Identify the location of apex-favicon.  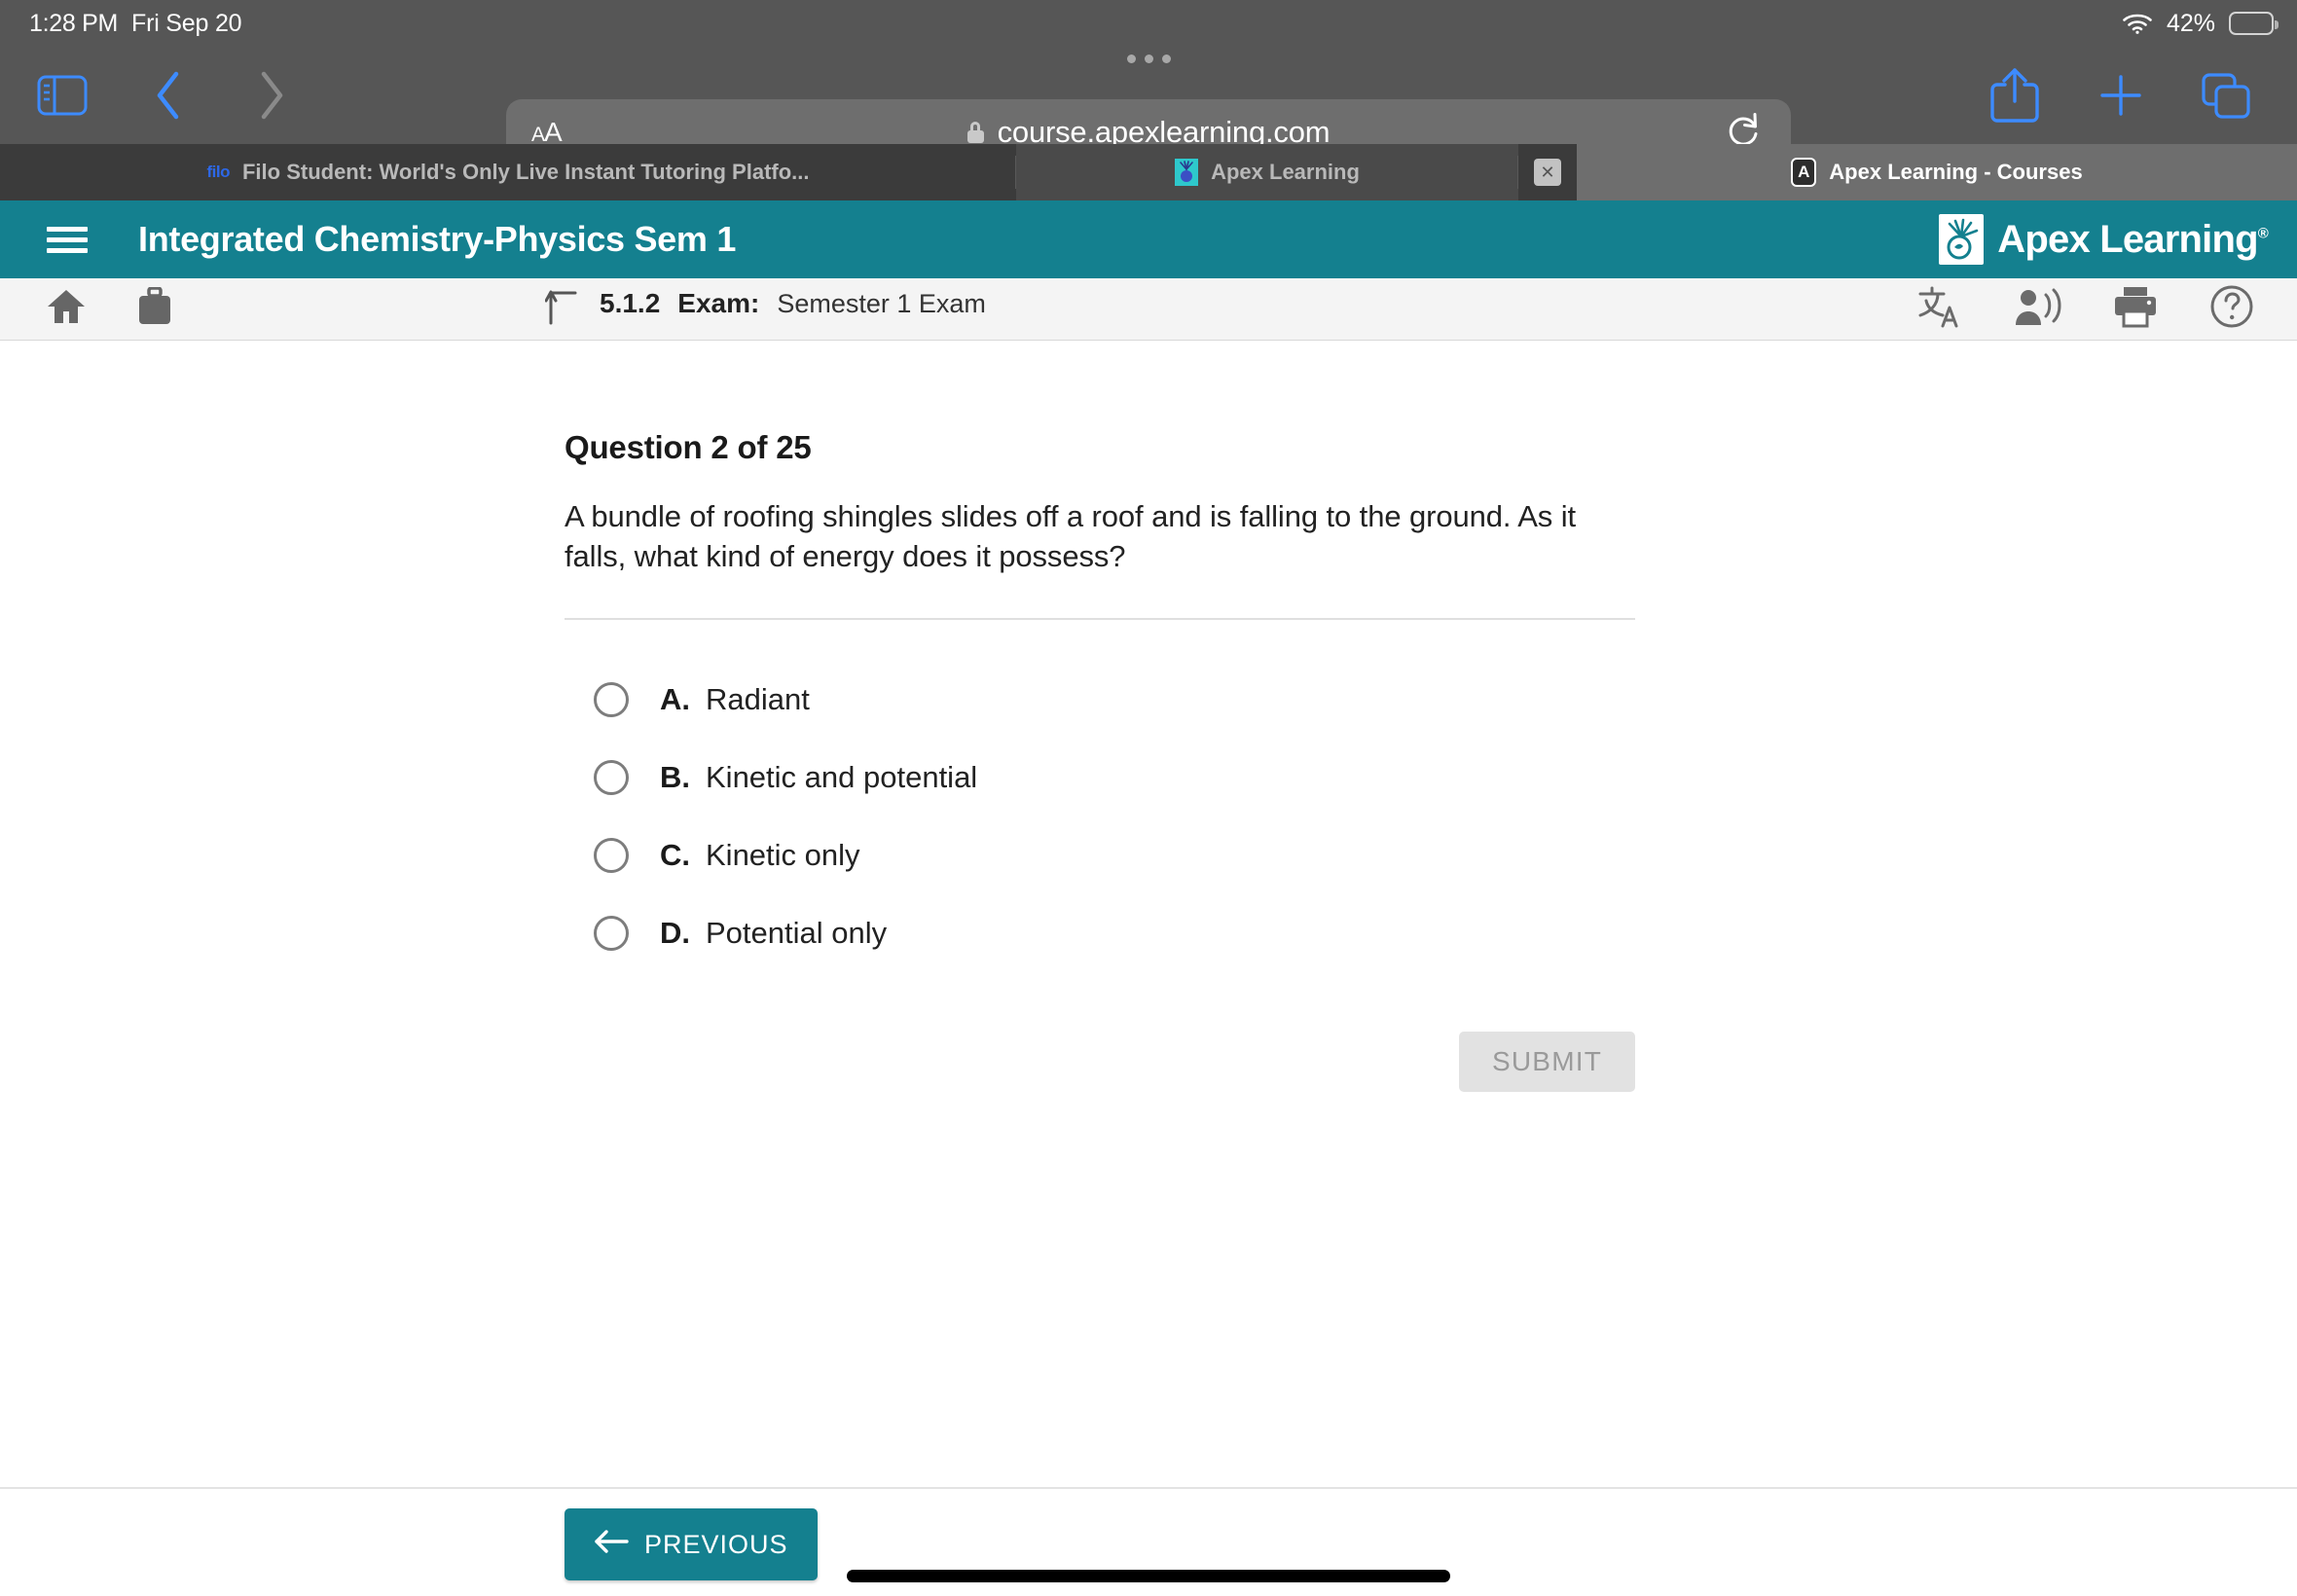
(1187, 172).